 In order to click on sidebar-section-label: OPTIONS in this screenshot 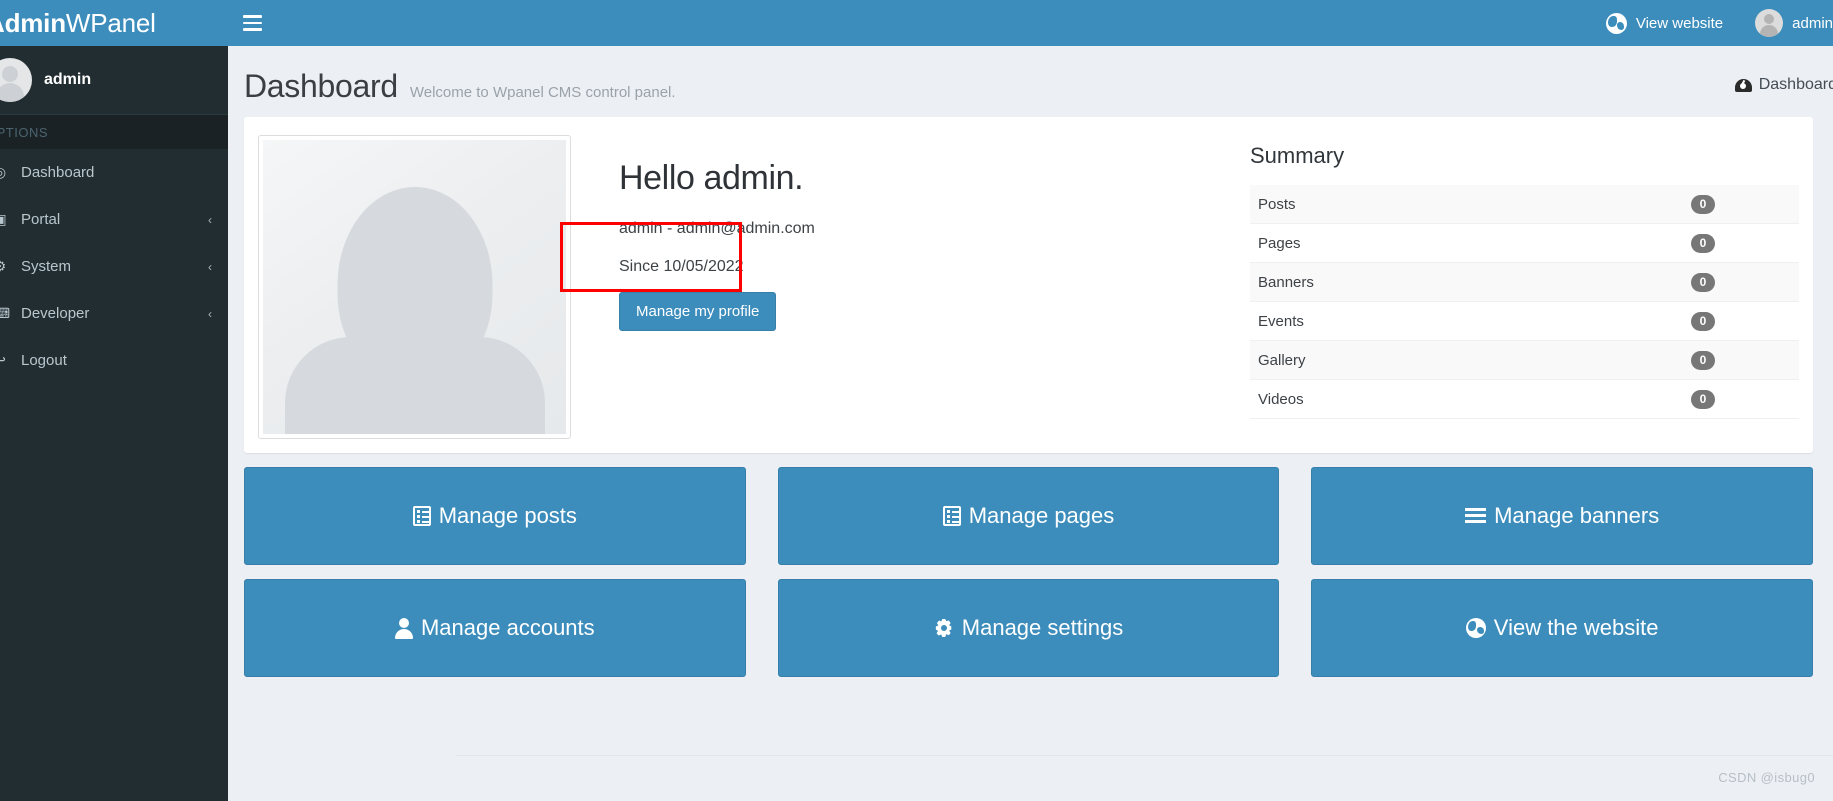, I will do `click(114, 132)`.